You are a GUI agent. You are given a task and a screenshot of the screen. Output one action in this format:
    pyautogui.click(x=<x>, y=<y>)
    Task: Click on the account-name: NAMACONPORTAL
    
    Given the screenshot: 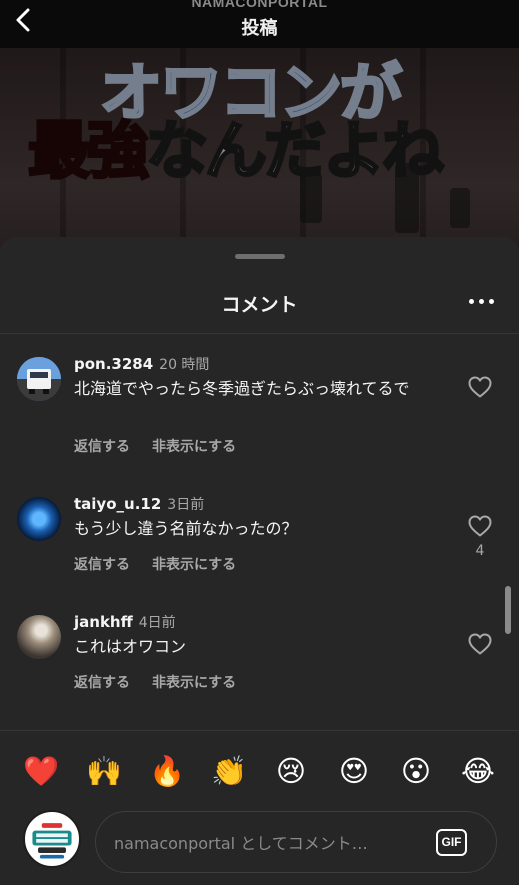 What is the action you would take?
    pyautogui.click(x=259, y=5)
    